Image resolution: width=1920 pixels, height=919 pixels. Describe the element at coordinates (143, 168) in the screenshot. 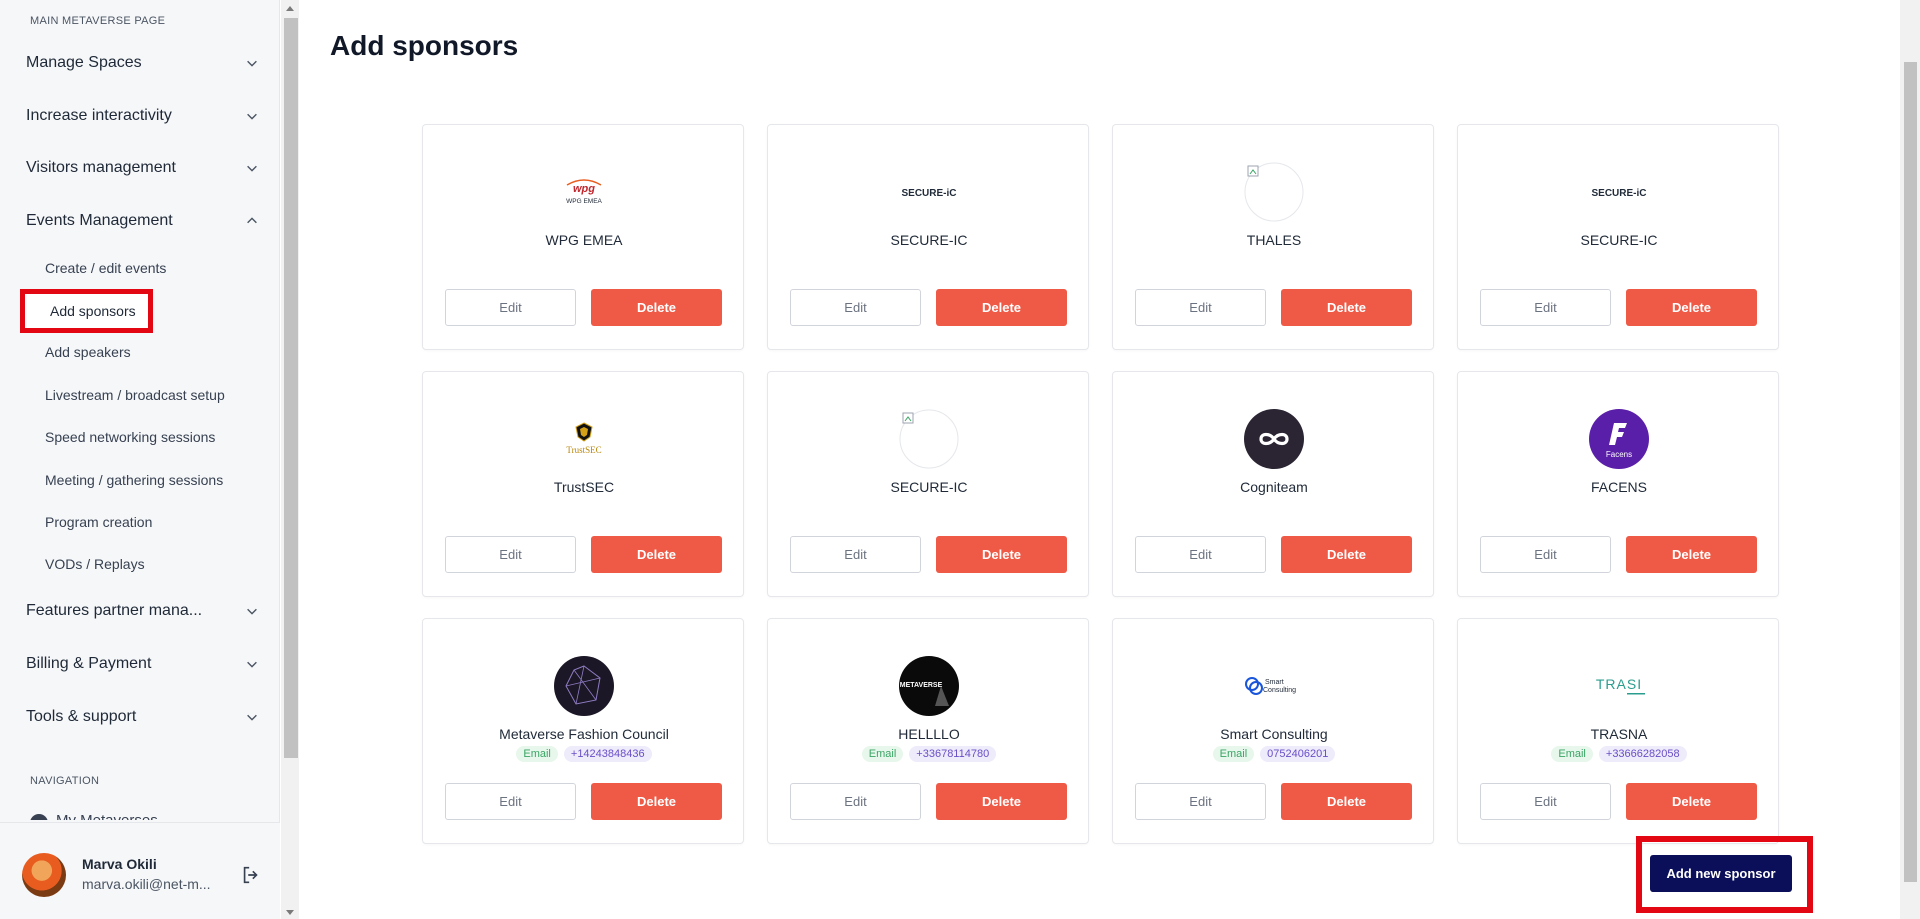

I see `menu-group-visitors-management: Visitors management` at that location.